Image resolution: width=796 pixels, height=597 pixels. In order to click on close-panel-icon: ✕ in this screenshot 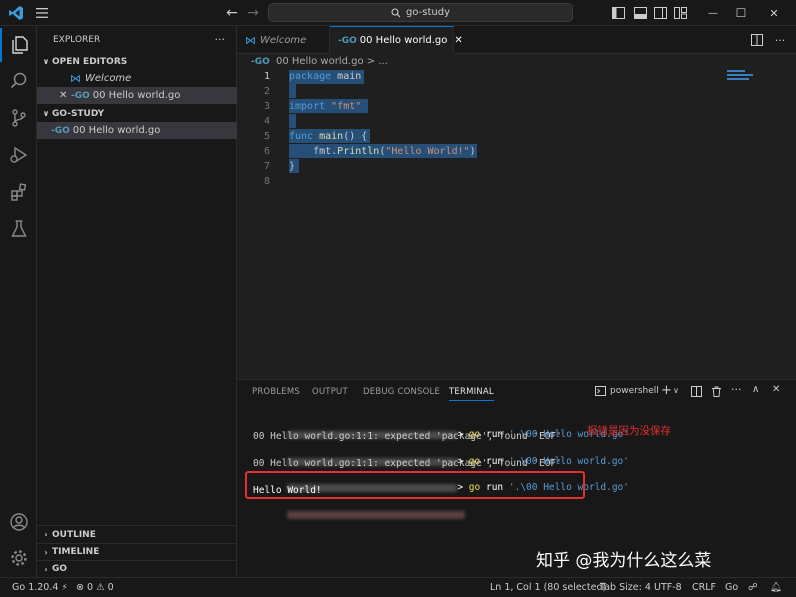, I will do `click(776, 389)`.